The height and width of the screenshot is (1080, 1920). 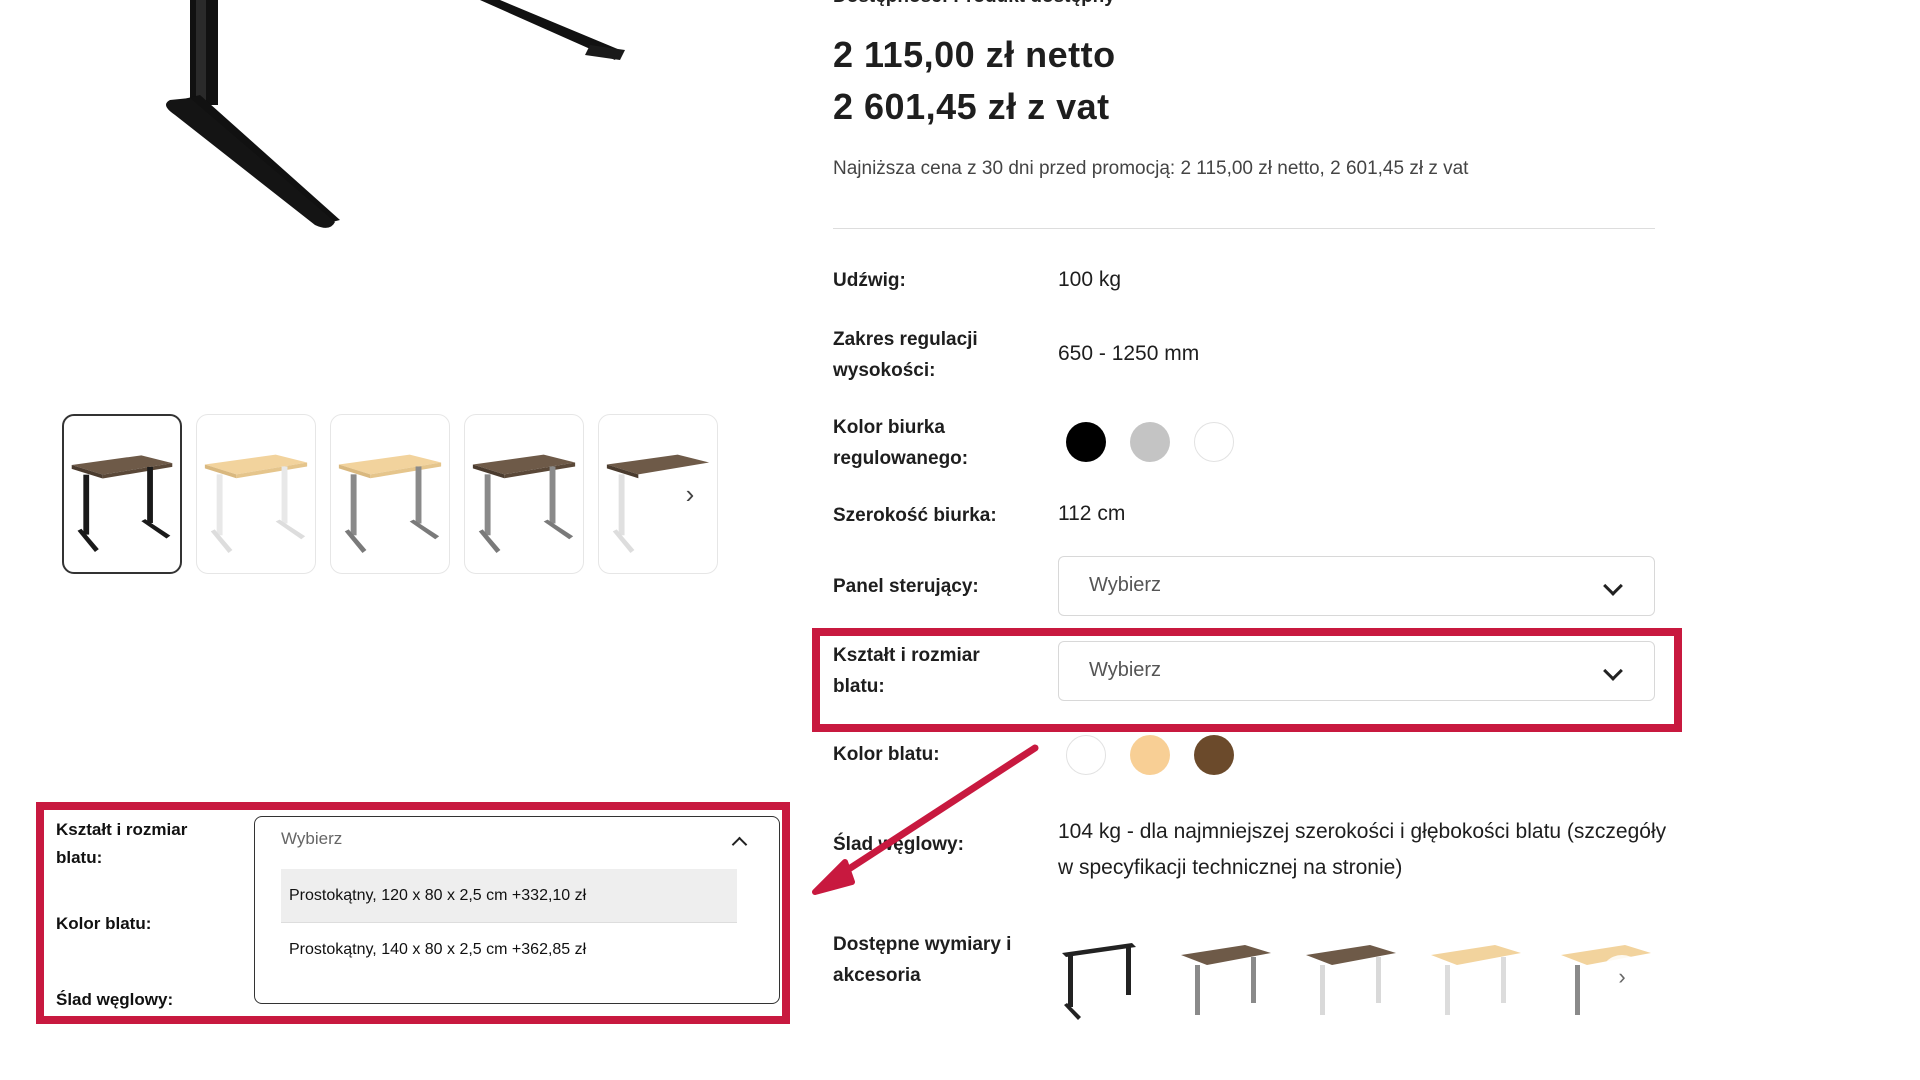 What do you see at coordinates (886, 754) in the screenshot?
I see `top-color-label: Kolor blatu:` at bounding box center [886, 754].